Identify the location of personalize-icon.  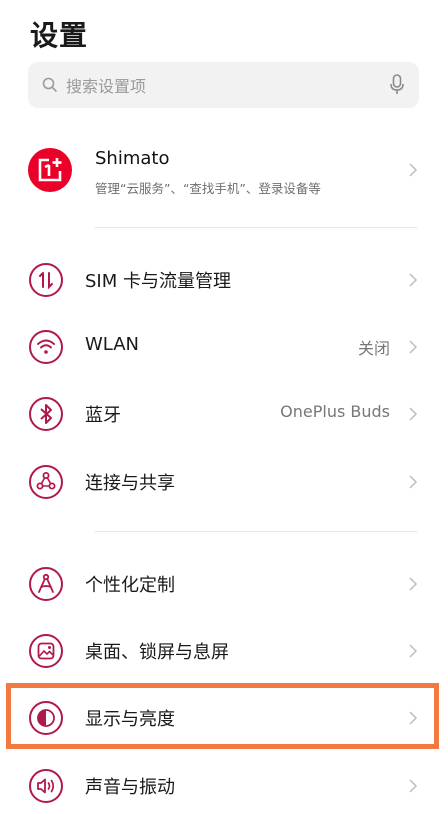
(46, 584).